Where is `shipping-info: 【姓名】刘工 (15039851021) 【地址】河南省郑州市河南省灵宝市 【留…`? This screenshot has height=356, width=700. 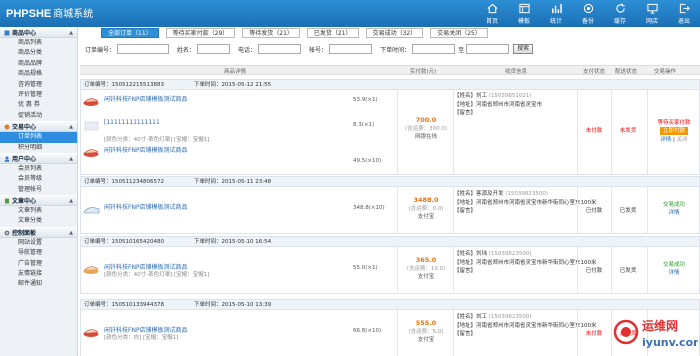
shipping-info: 【姓名】刘工 (15039851021) 【地址】河南省郑州市河南省灵宝市 【留… is located at coordinates (498, 104).